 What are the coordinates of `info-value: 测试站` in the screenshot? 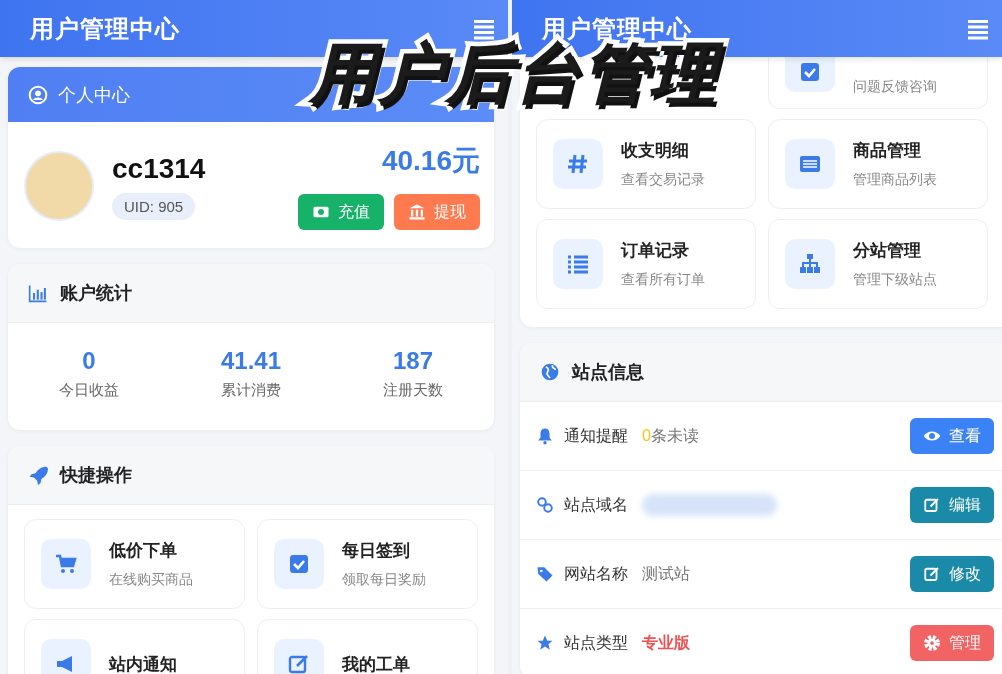 It's located at (666, 573).